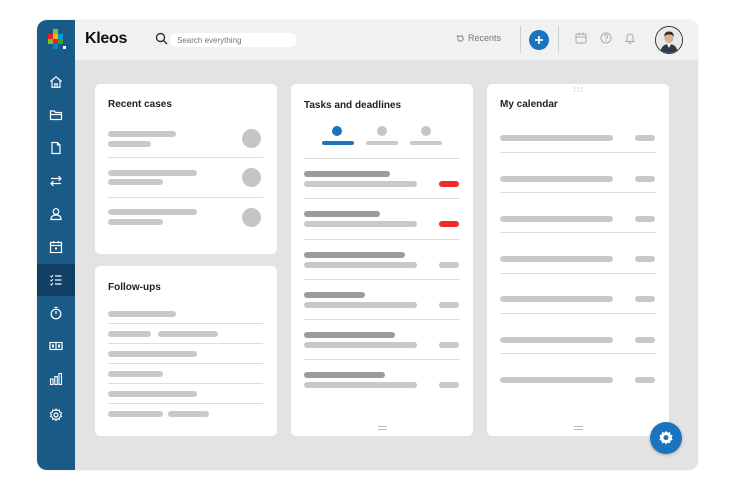 The width and height of the screenshot is (735, 490). Describe the element at coordinates (449, 184) in the screenshot. I see `deadline-badge` at that location.